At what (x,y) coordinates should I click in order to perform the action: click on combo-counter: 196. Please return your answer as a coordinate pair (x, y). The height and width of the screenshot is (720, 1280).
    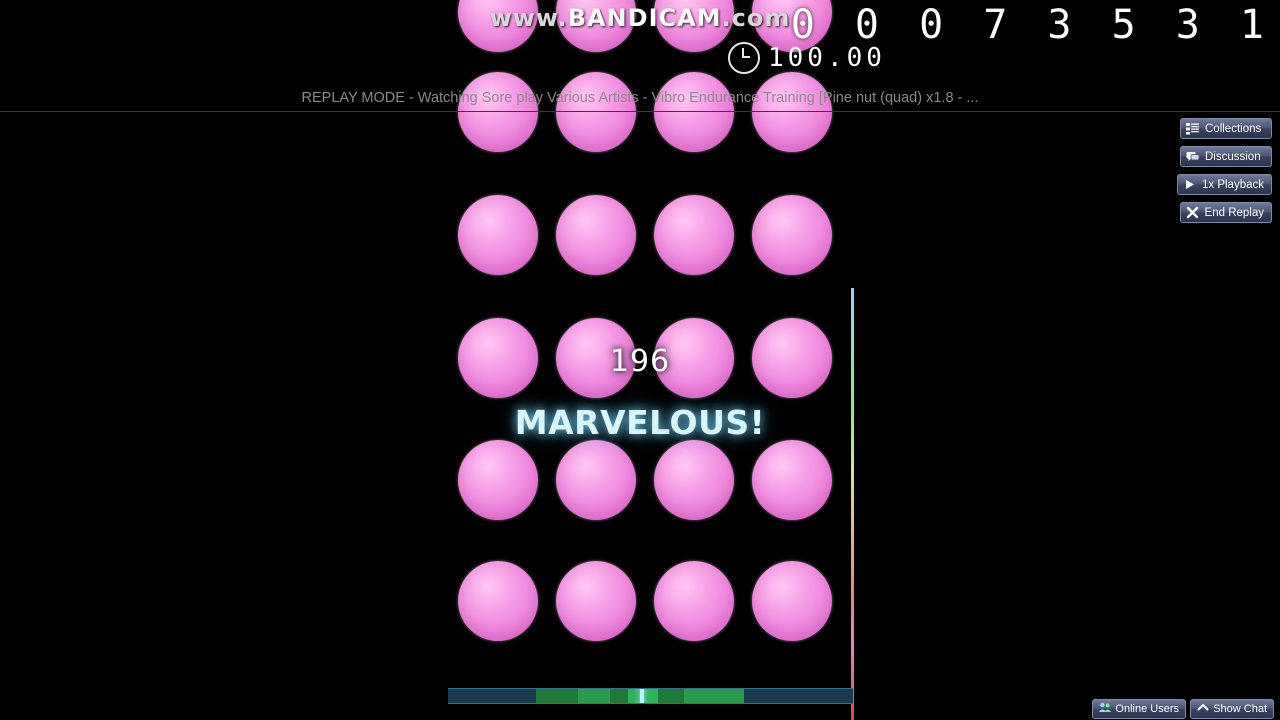
    Looking at the image, I should click on (640, 361).